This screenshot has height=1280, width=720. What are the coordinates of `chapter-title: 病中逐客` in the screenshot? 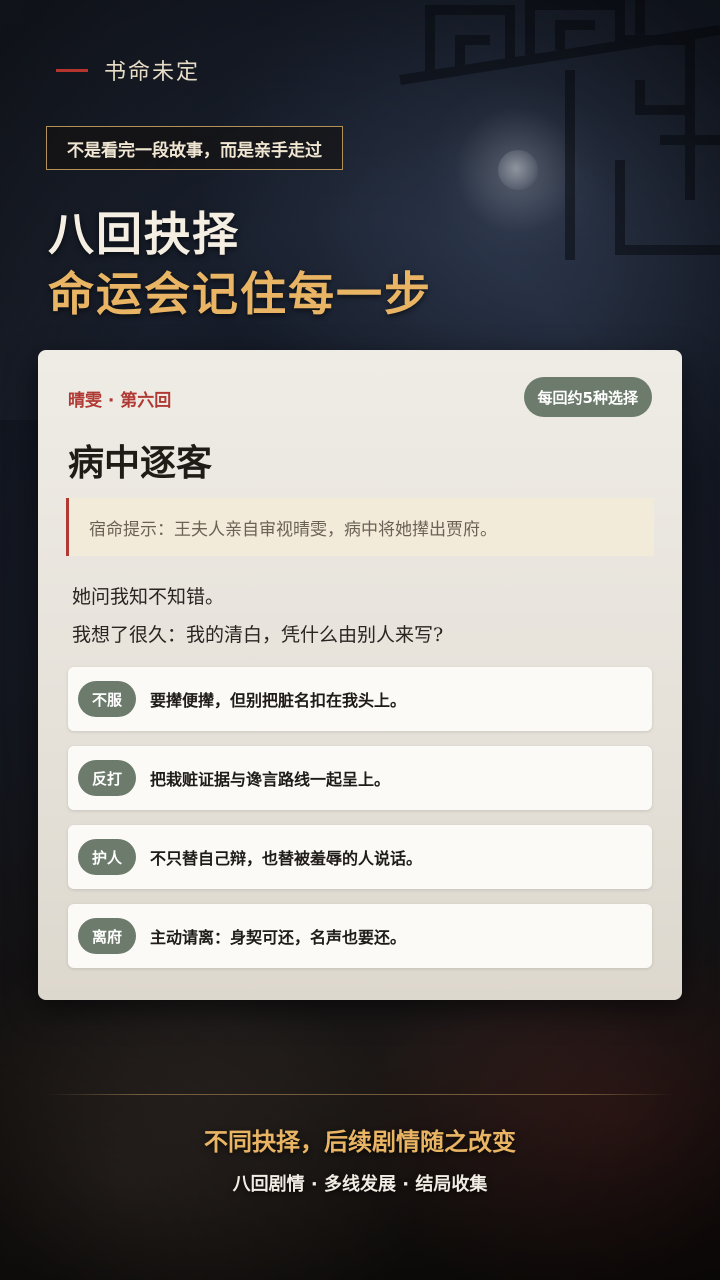 It's located at (140, 463).